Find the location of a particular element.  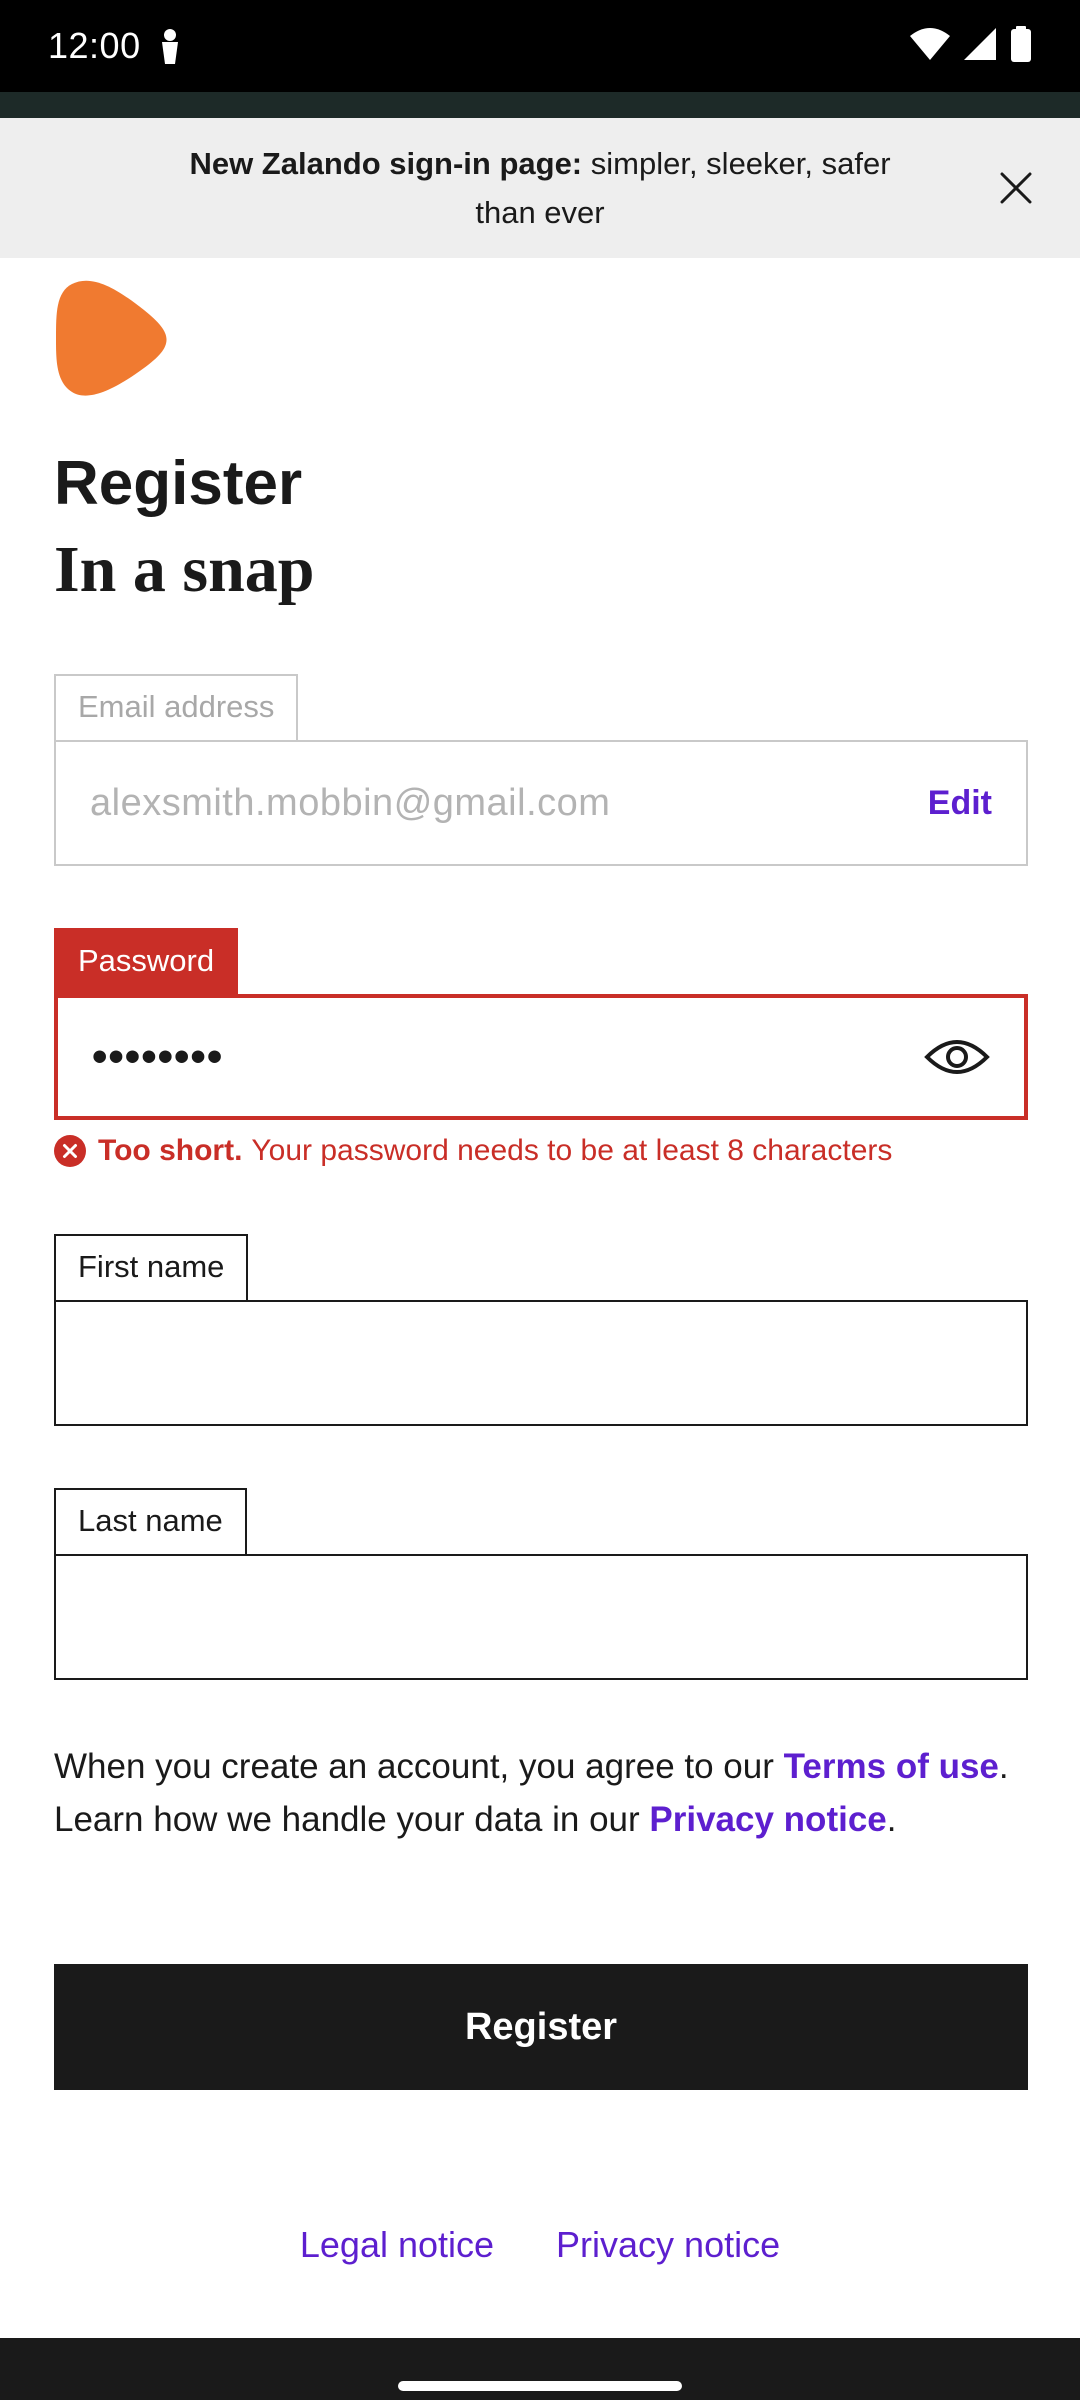

last-name-input is located at coordinates (541, 1617).